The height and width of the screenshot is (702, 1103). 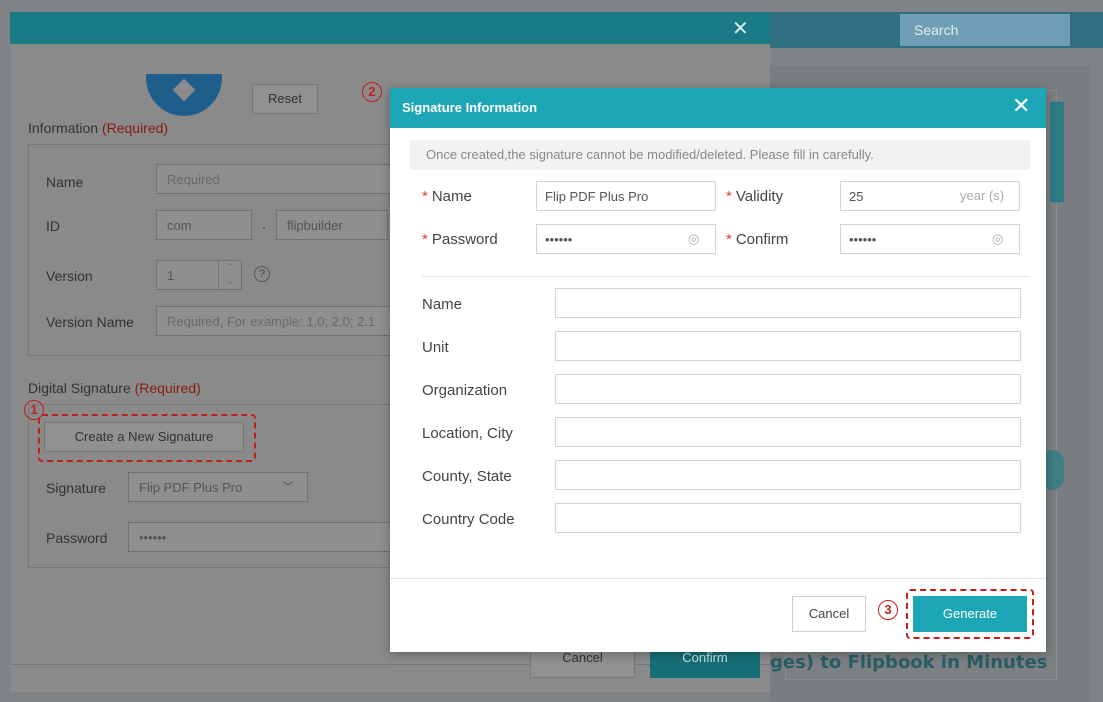 I want to click on bg-banner-text: ges) to Flipbook in Minutes, so click(x=909, y=662).